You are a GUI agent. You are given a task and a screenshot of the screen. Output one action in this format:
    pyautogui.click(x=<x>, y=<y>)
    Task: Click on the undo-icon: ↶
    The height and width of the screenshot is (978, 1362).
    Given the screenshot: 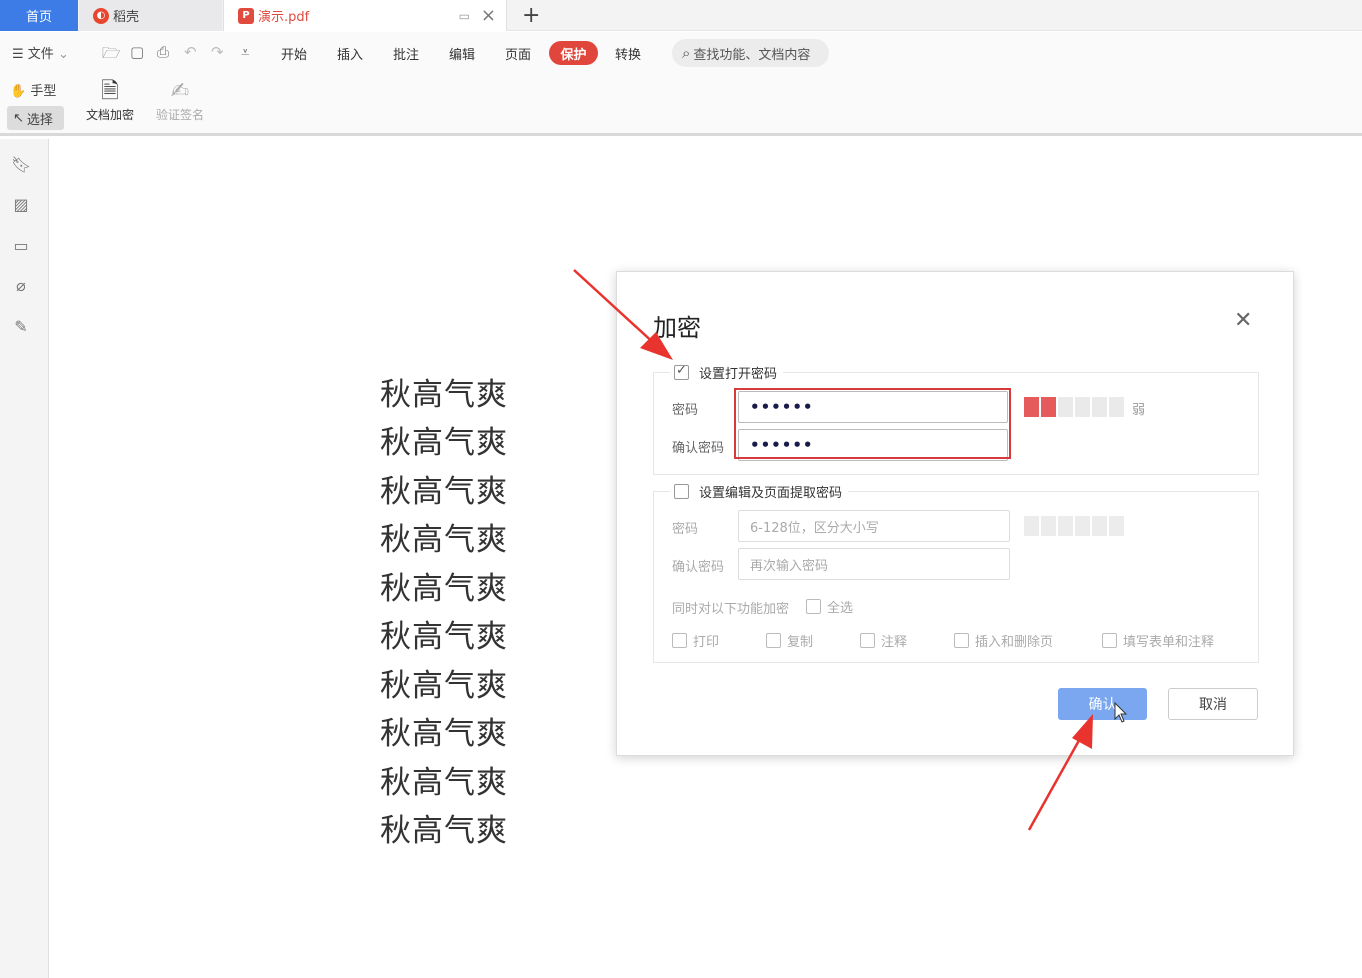 What is the action you would take?
    pyautogui.click(x=190, y=52)
    